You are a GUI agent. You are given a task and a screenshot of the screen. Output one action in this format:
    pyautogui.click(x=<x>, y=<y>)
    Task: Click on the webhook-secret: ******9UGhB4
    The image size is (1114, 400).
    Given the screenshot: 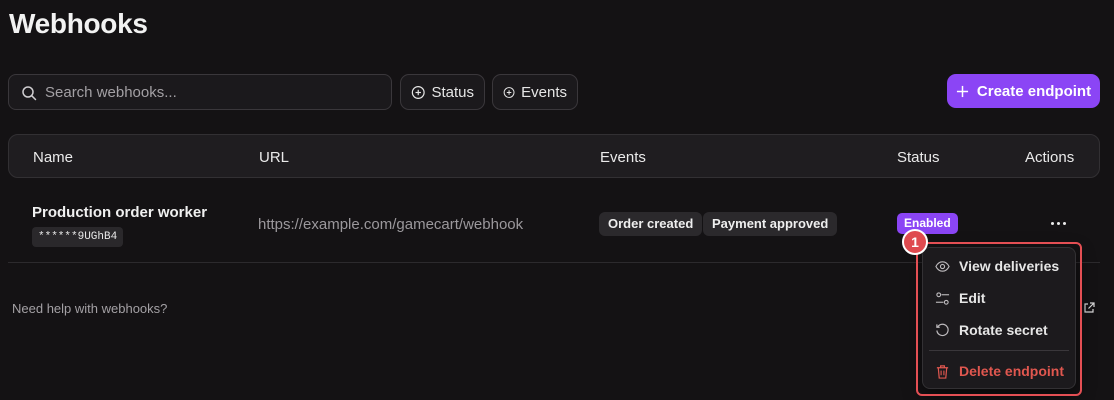 What is the action you would take?
    pyautogui.click(x=78, y=237)
    